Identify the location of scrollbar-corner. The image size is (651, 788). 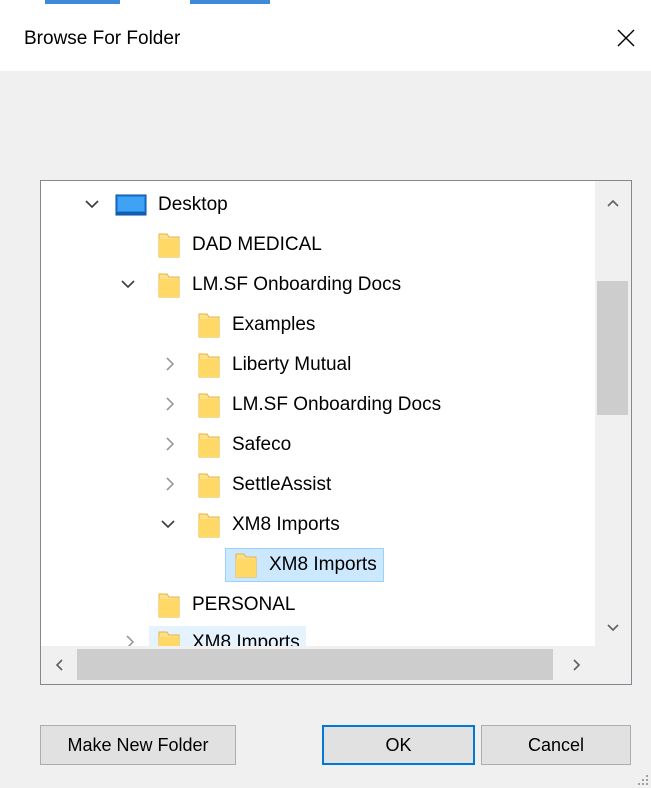
(613, 665).